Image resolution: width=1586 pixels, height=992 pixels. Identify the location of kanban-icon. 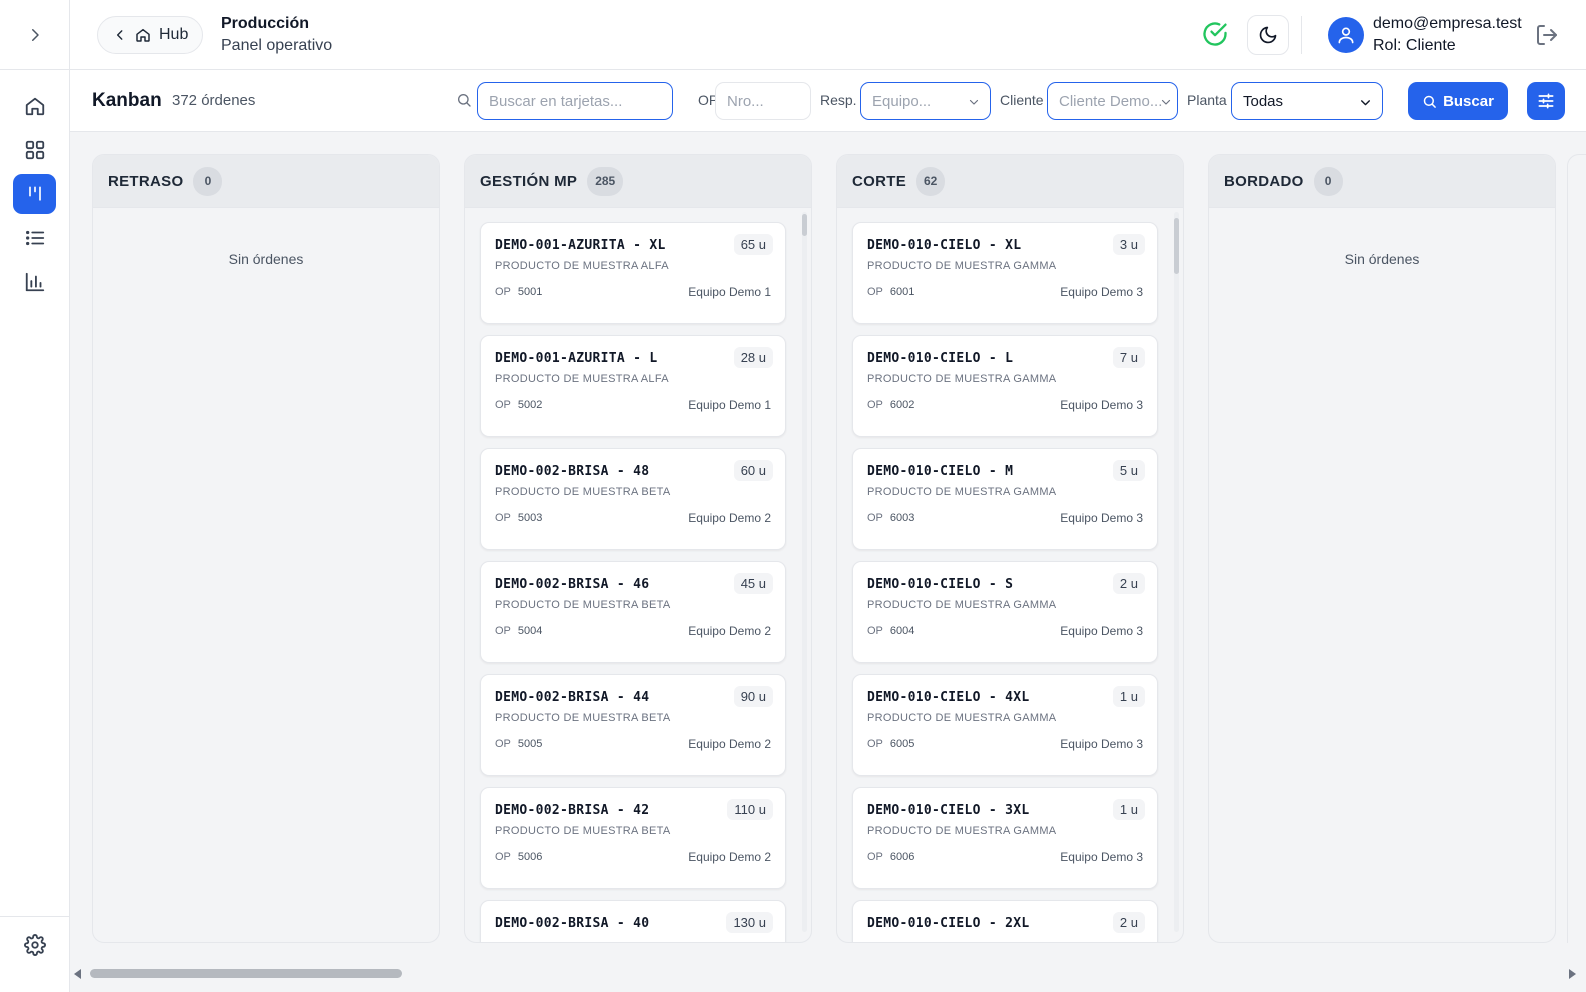
(34, 193).